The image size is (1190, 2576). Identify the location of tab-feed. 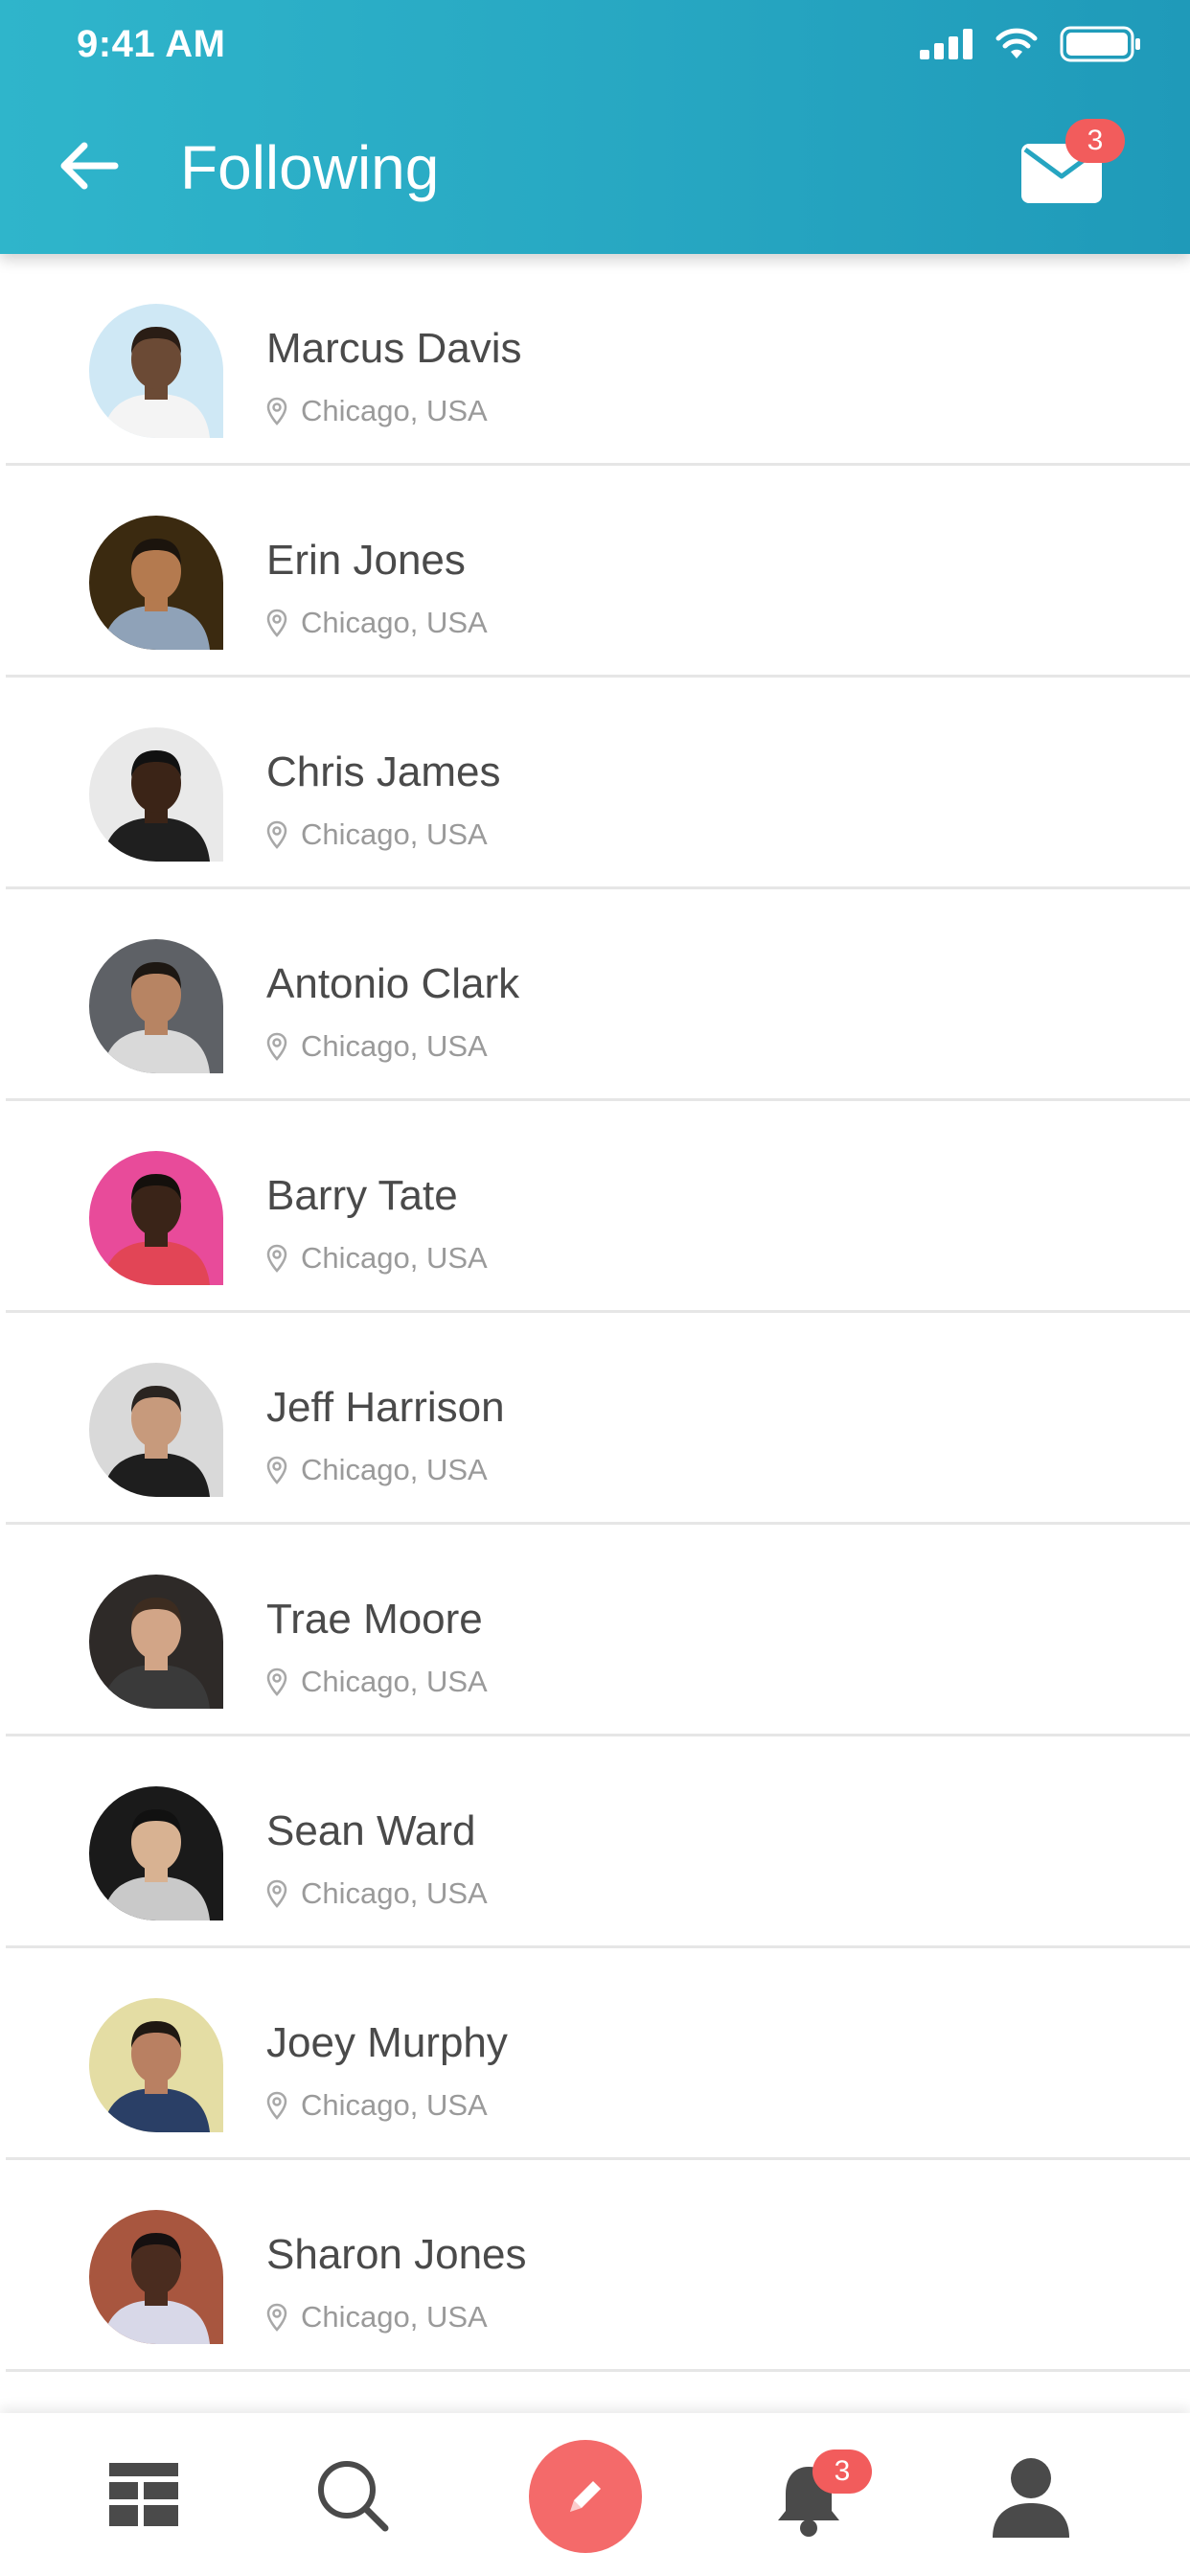
(144, 2497).